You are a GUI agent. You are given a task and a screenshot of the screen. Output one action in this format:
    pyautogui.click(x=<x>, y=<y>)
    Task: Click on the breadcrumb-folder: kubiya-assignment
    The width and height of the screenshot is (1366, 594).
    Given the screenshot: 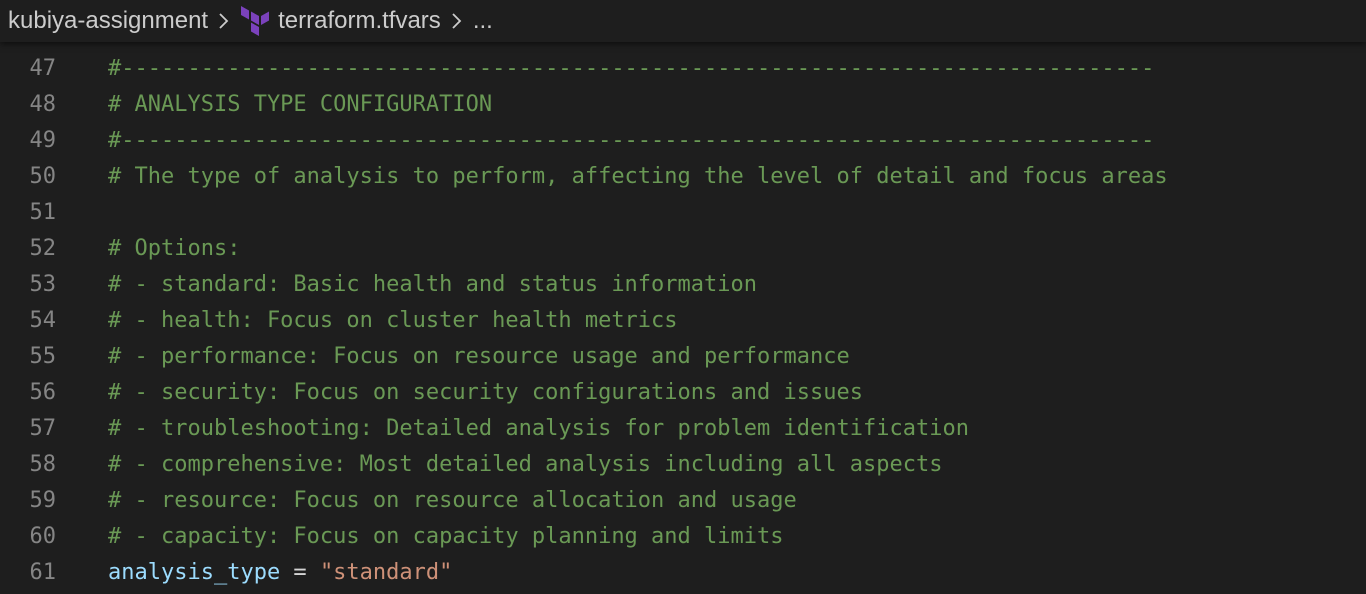 What is the action you would take?
    pyautogui.click(x=108, y=21)
    